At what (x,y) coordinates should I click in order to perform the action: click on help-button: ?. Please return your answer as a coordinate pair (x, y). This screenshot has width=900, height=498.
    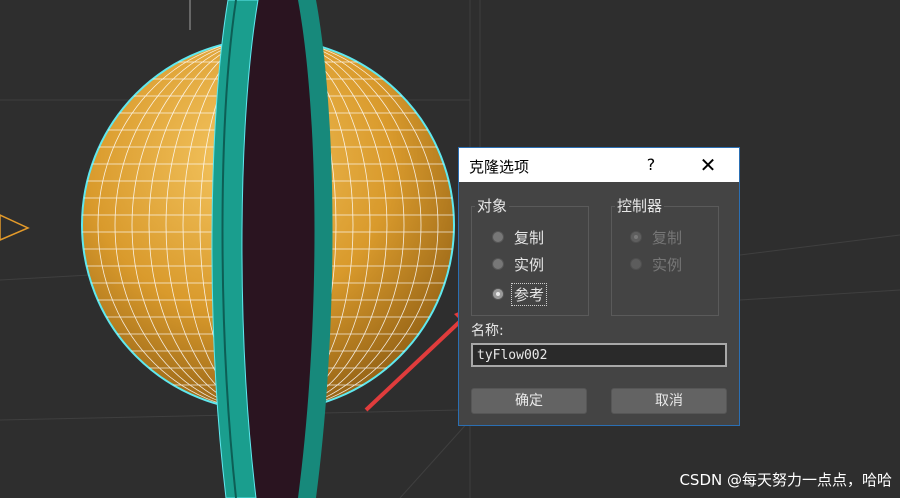
    Looking at the image, I should click on (651, 165).